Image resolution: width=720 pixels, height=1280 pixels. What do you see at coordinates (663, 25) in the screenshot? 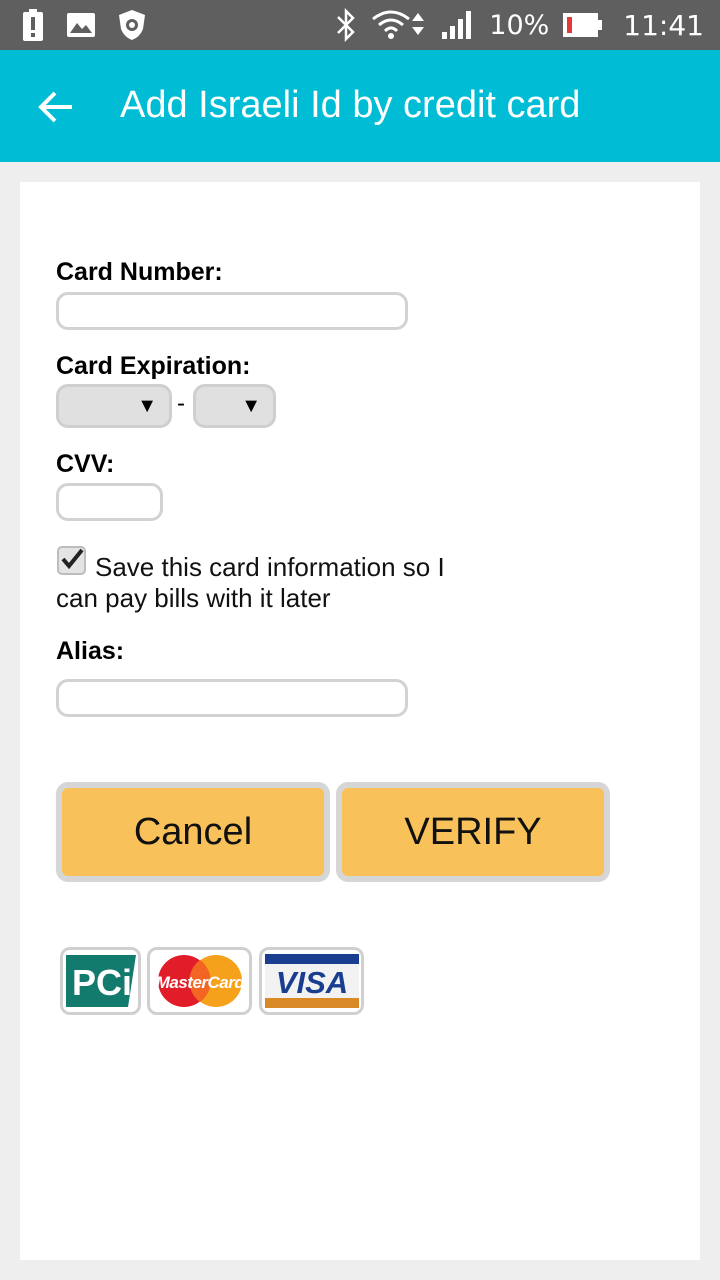
I see `clock: 11:41` at bounding box center [663, 25].